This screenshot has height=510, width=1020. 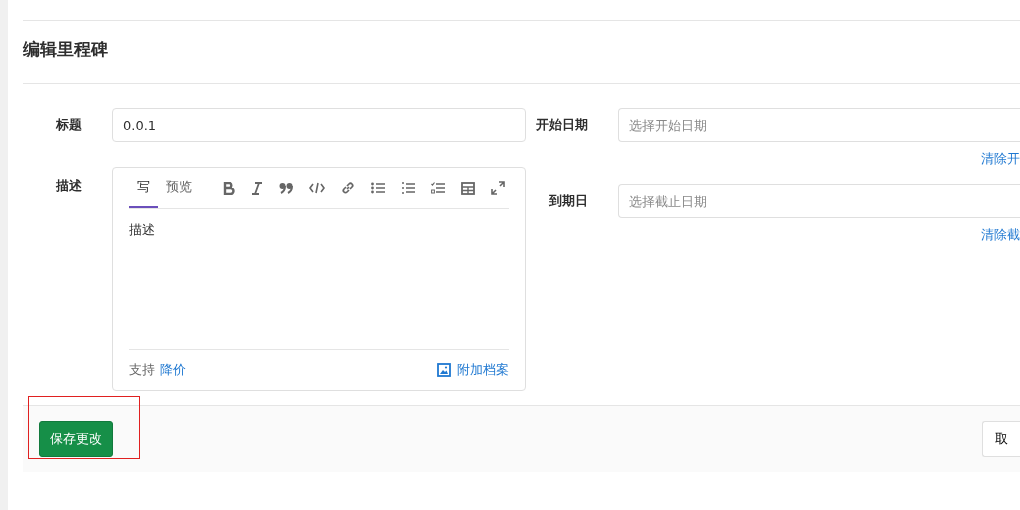 I want to click on clear-date-link: 清除开, so click(x=1000, y=158).